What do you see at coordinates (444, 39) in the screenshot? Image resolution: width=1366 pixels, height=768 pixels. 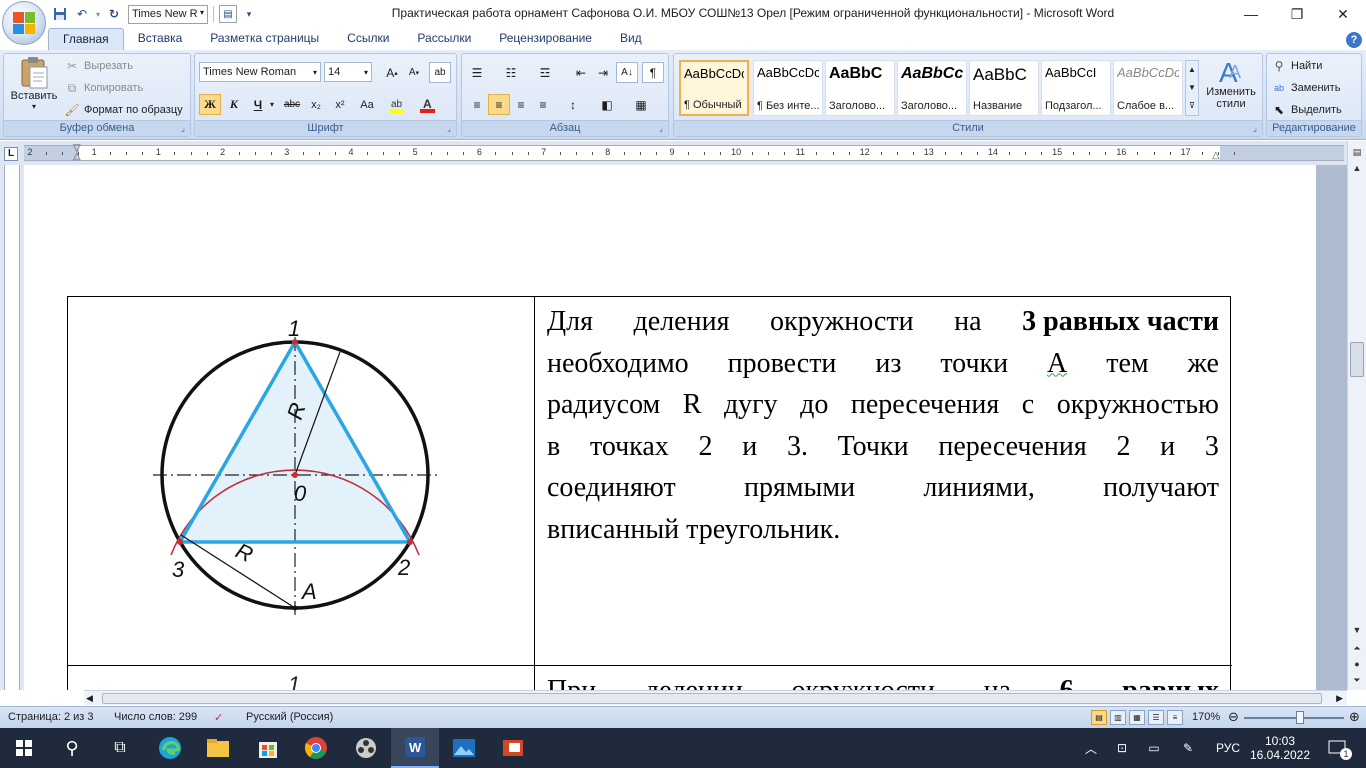 I see `tab-mailings: Рассылки` at bounding box center [444, 39].